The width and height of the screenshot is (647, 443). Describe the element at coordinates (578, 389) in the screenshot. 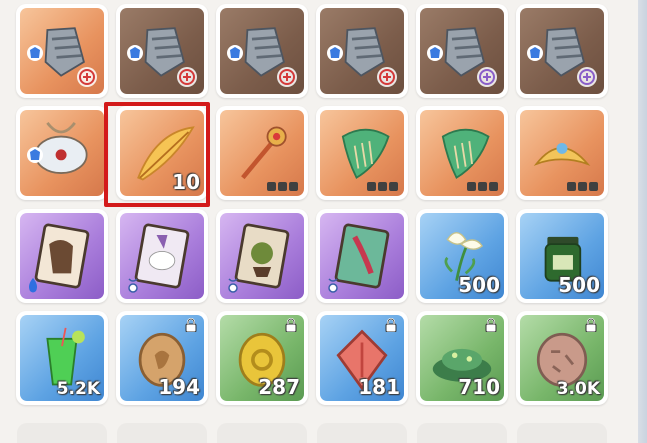

I see `item-count: 3.0K` at that location.